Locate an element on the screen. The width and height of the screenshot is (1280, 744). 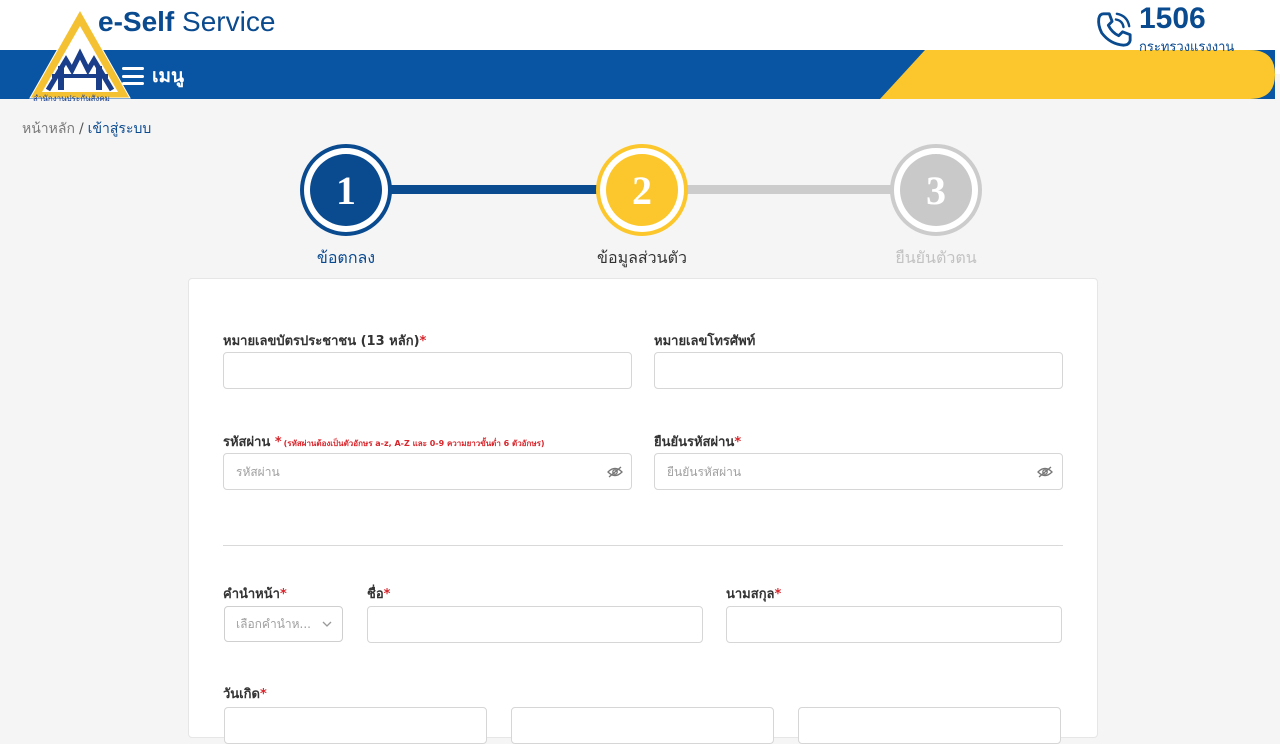
last-name-label: นามสกุล* is located at coordinates (754, 594).